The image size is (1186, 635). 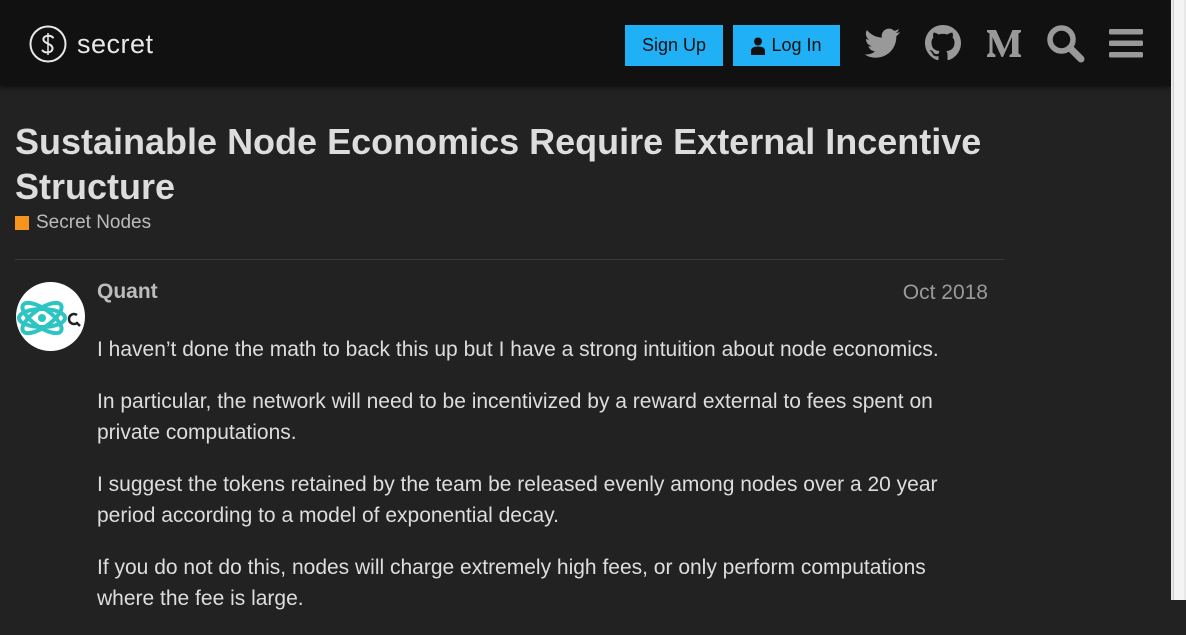 What do you see at coordinates (1178, 300) in the screenshot?
I see `scrollbar-thumb` at bounding box center [1178, 300].